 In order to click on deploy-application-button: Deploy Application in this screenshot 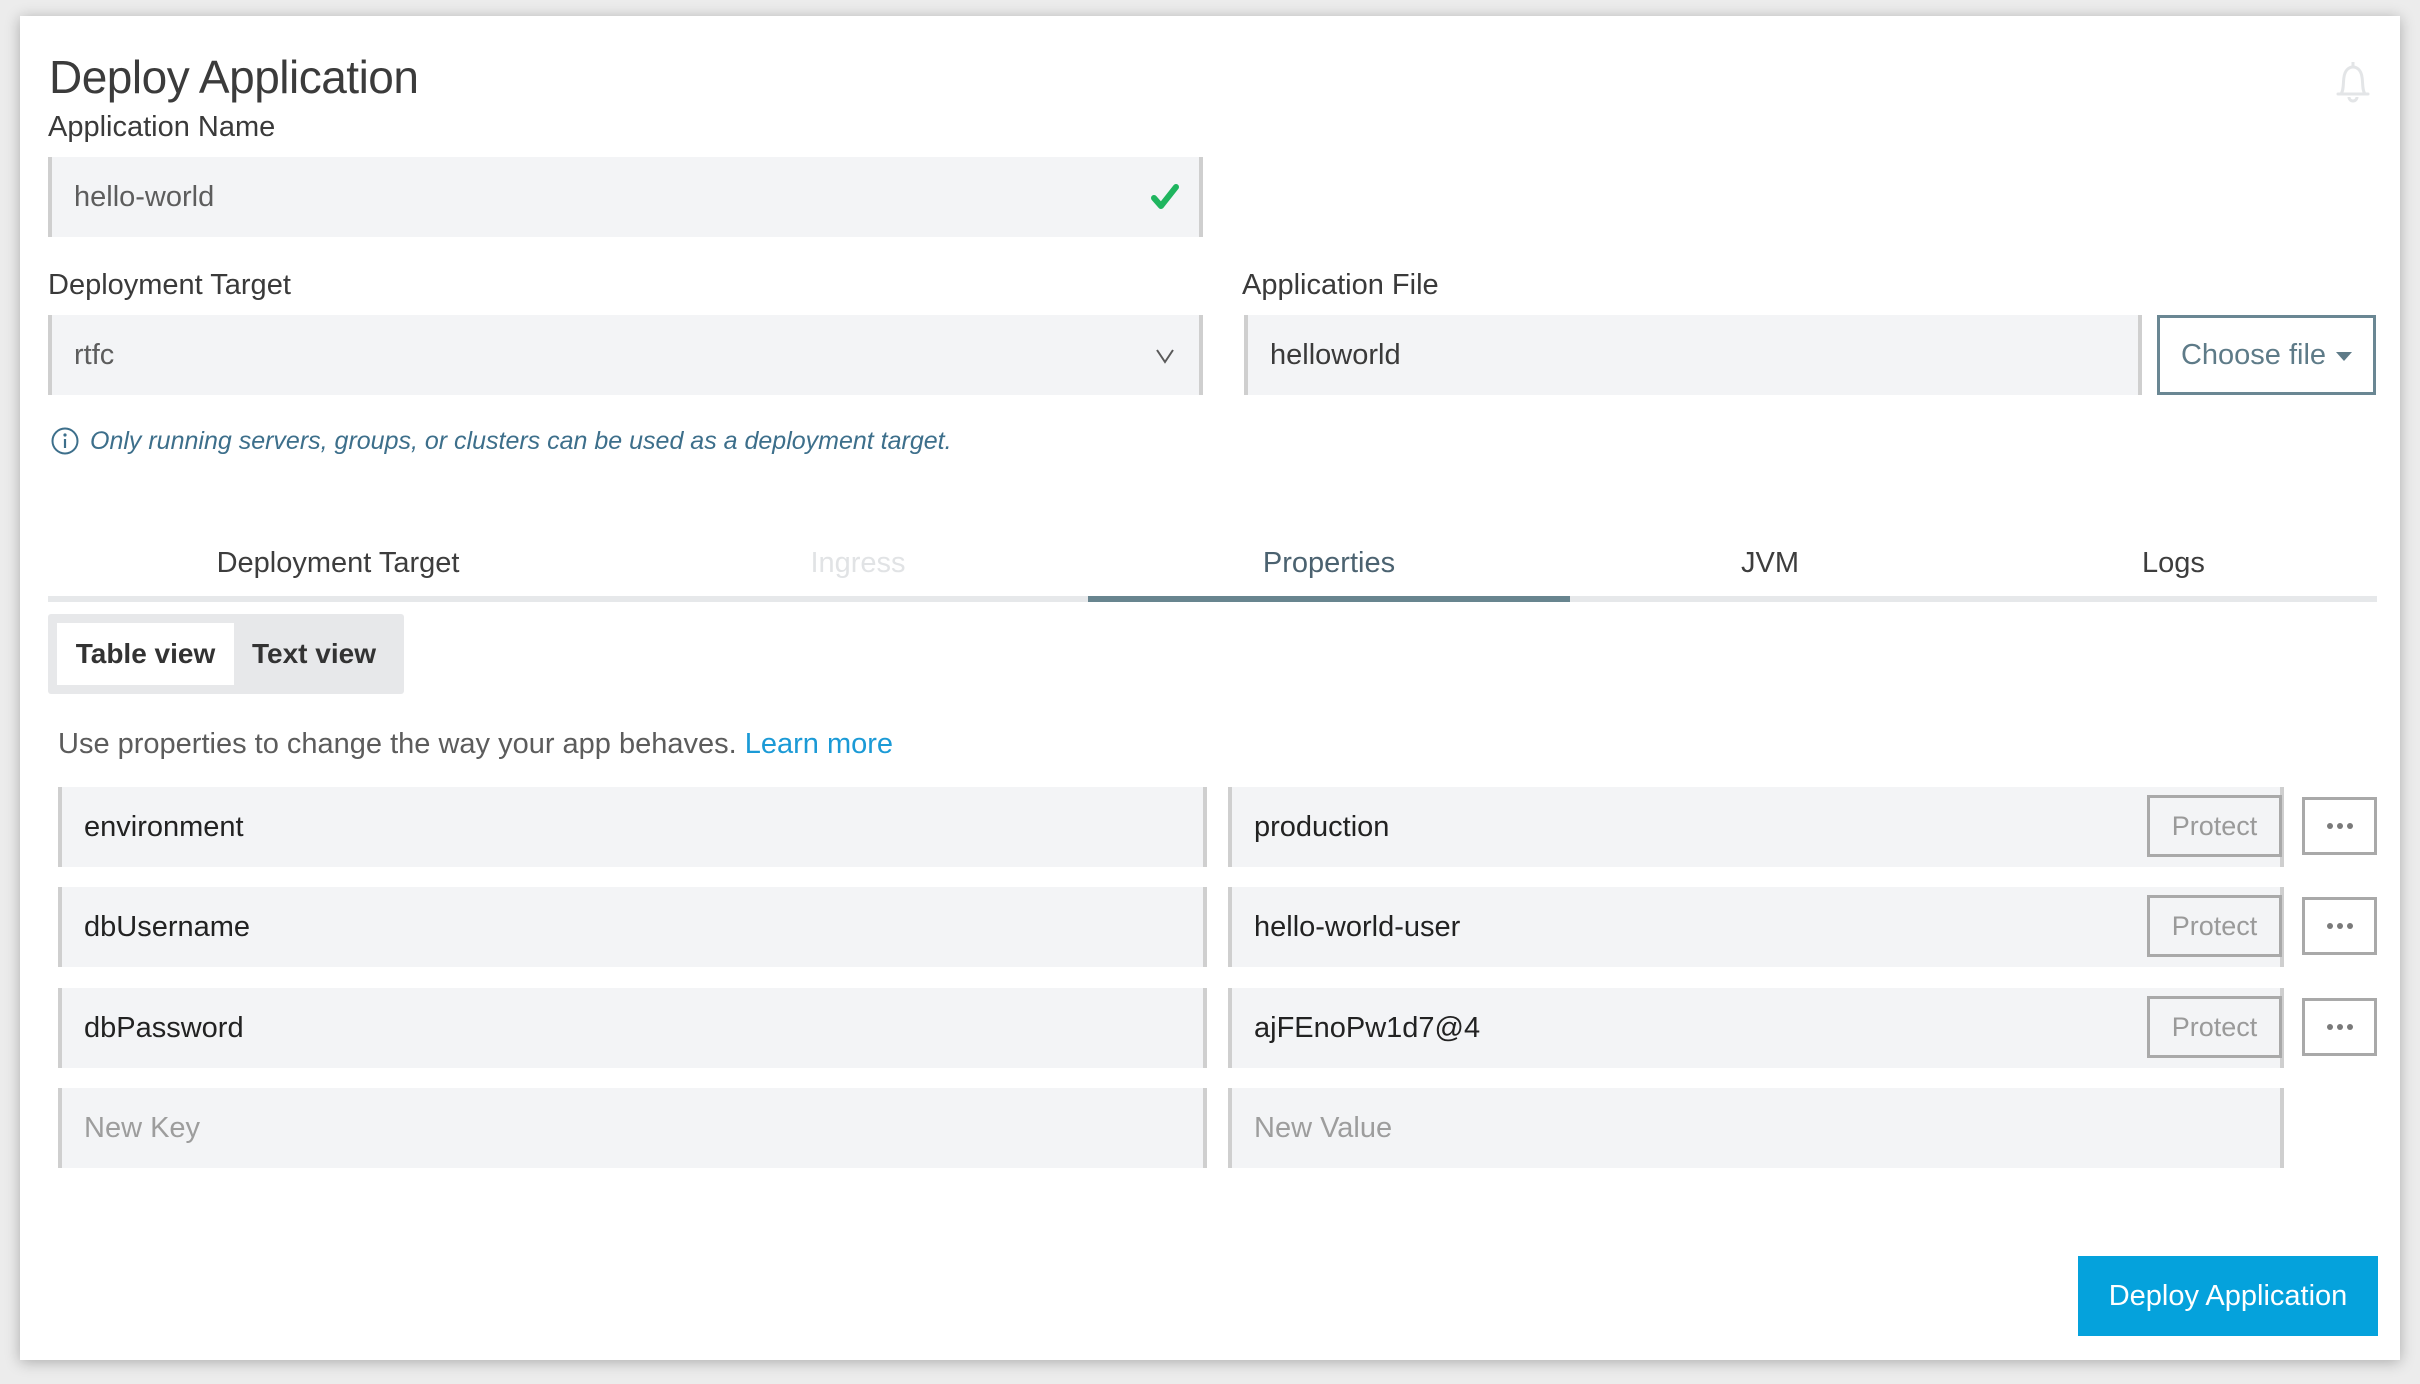, I will do `click(2228, 1296)`.